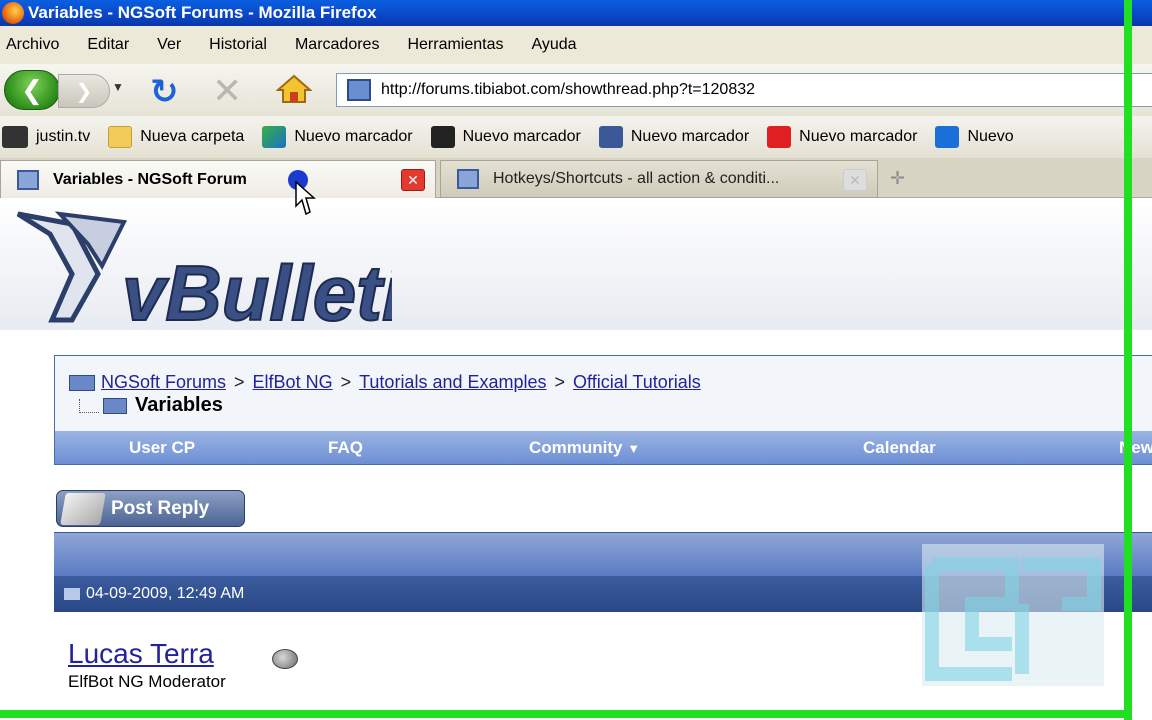 The height and width of the screenshot is (720, 1152). I want to click on thread-title: Variables, so click(151, 405).